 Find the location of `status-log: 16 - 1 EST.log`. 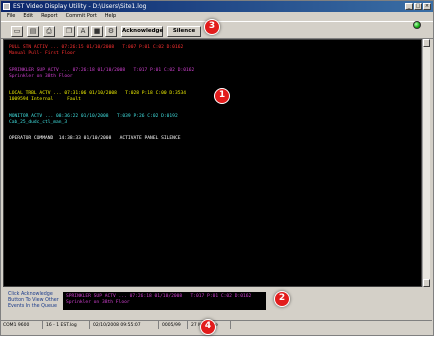

status-log: 16 - 1 EST.log is located at coordinates (66, 325).